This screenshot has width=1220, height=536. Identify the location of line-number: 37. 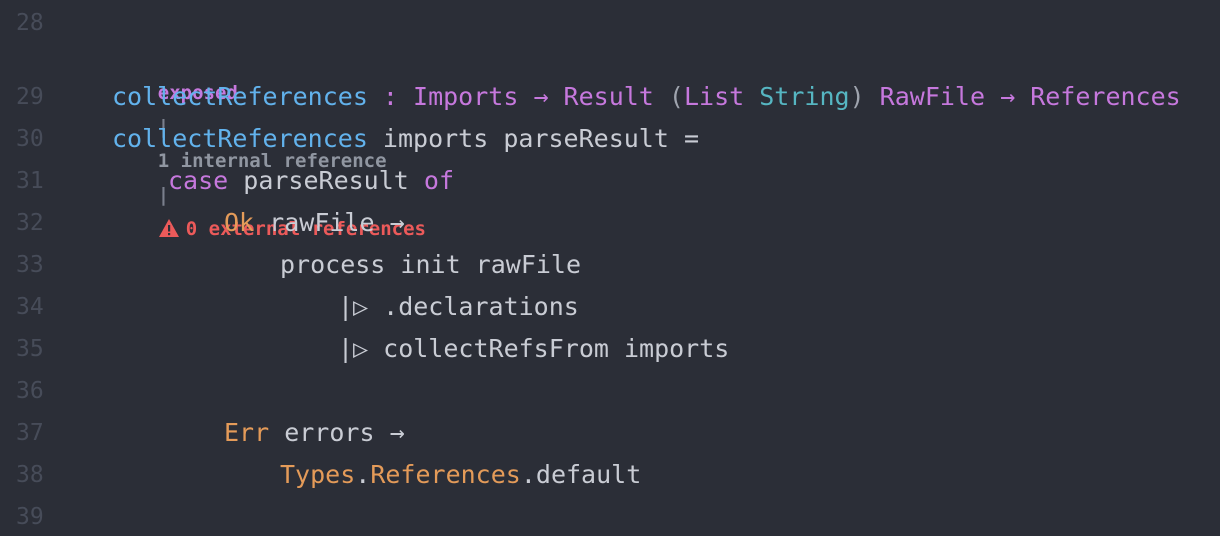
(30, 433).